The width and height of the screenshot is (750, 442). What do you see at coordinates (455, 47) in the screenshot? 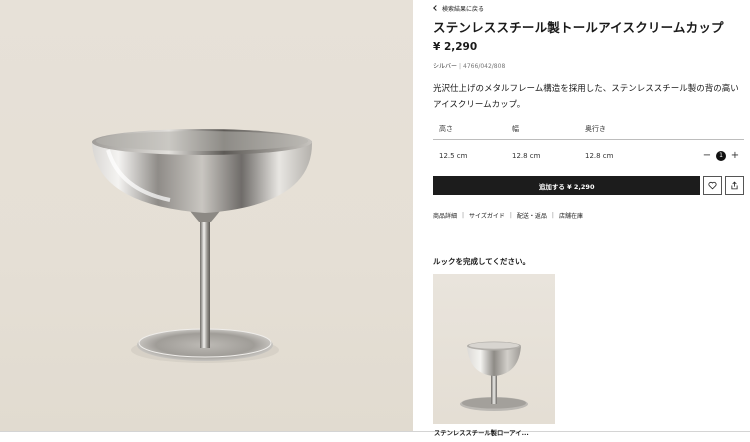
I see `product-price: ¥ 2,290` at bounding box center [455, 47].